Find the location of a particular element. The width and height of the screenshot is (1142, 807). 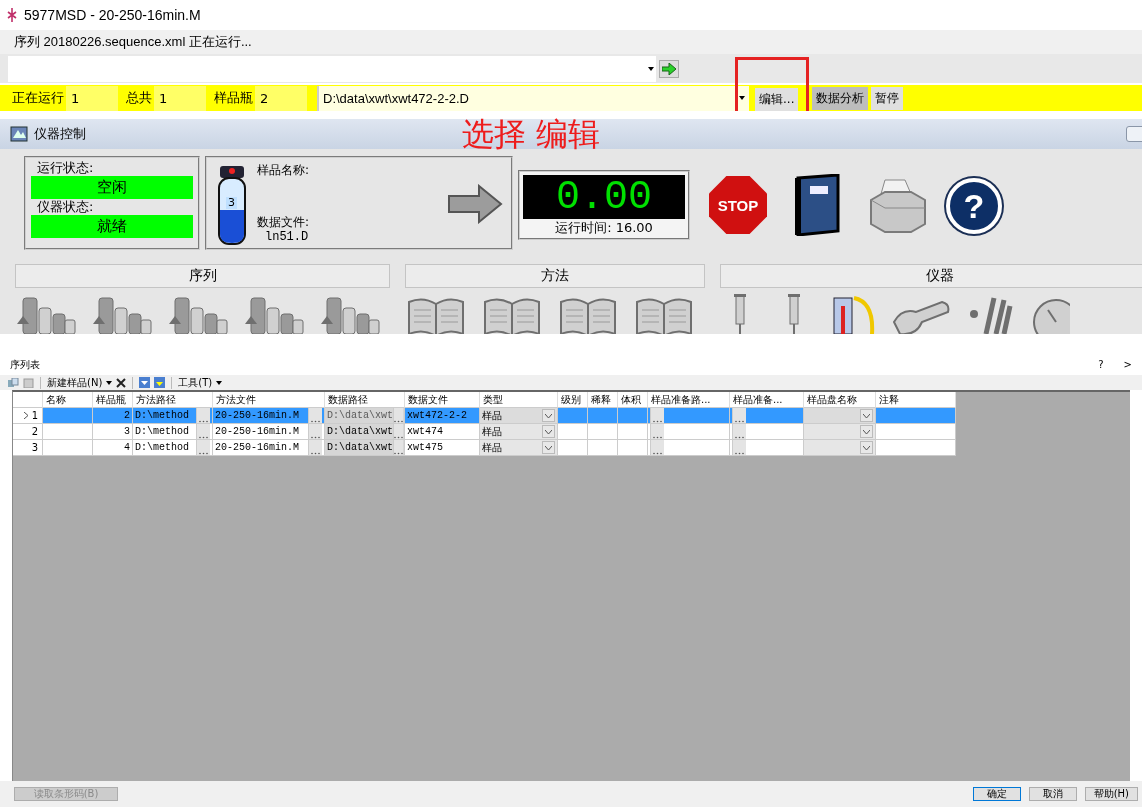

state-value: 就绪 is located at coordinates (112, 226).